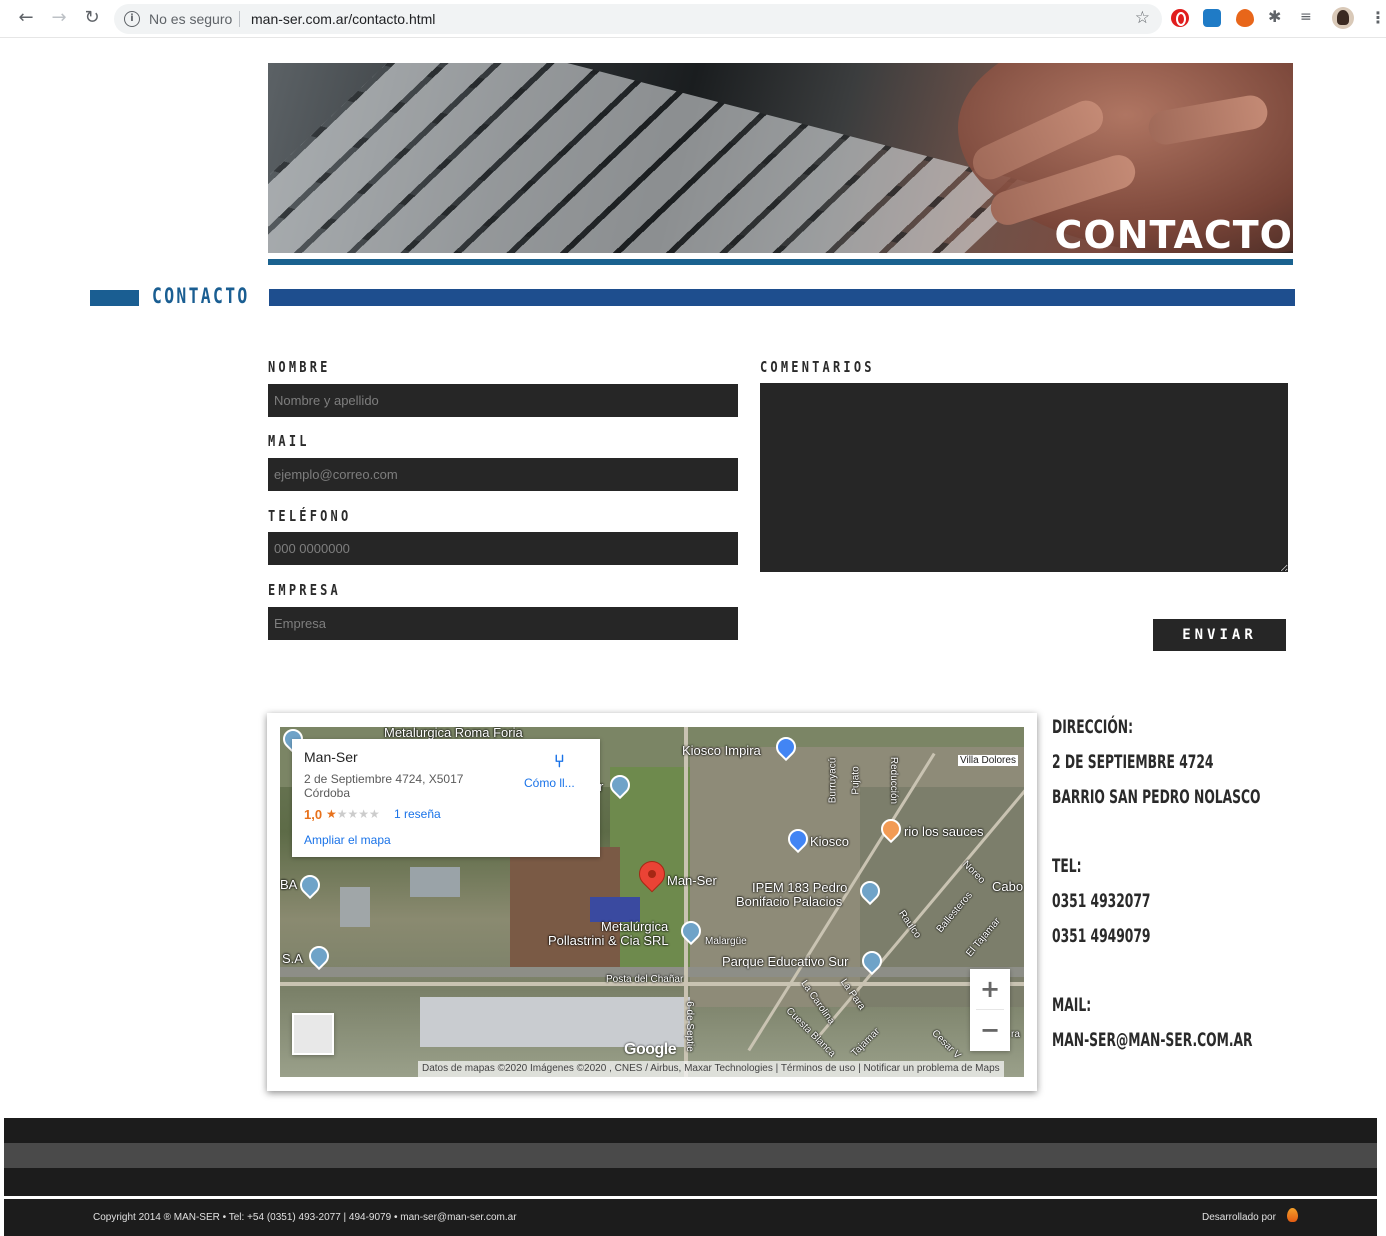  What do you see at coordinates (1292, 1215) in the screenshot?
I see `developer-flame-icon` at bounding box center [1292, 1215].